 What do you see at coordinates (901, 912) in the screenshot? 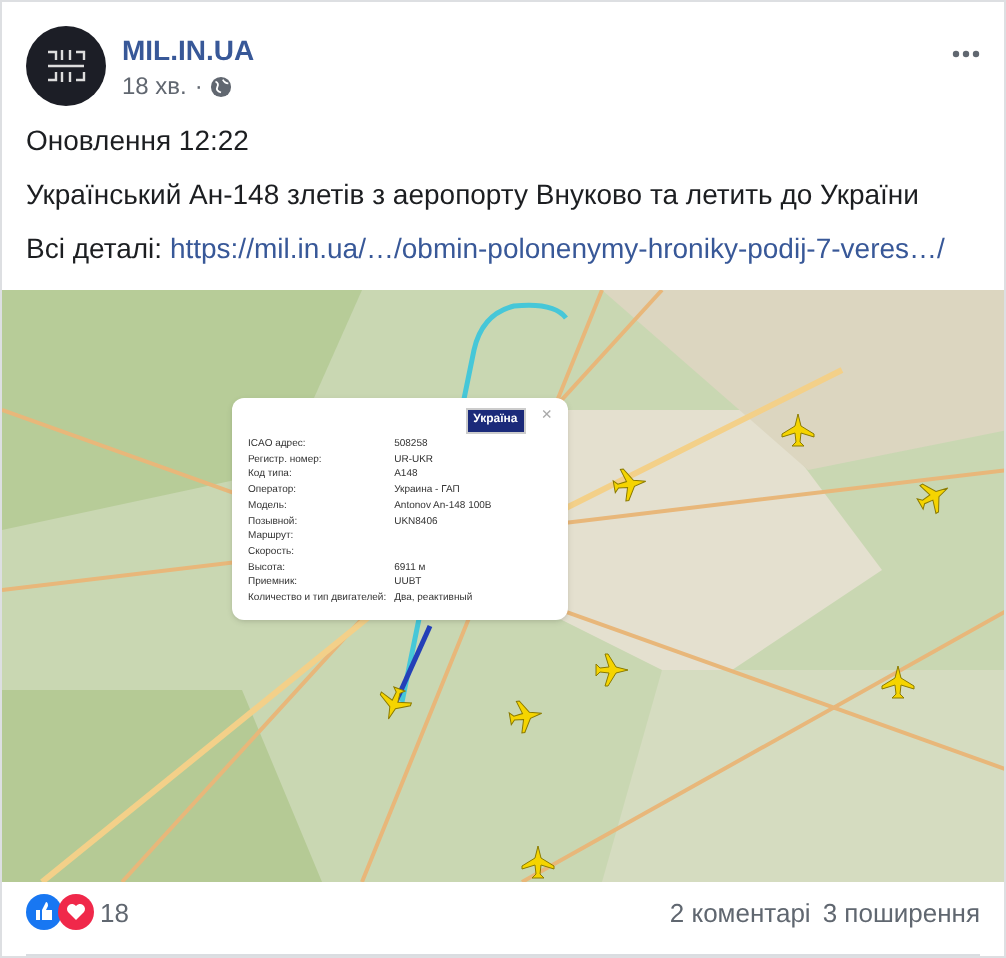
I see `share-count: 3 поширення` at bounding box center [901, 912].